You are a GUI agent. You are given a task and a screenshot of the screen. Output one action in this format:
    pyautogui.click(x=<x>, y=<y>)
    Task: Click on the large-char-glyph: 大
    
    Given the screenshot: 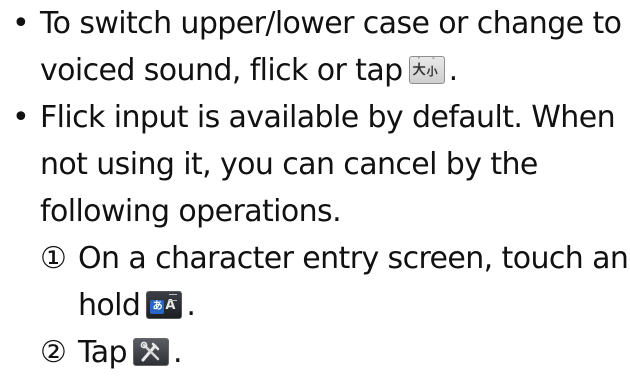 What is the action you would take?
    pyautogui.click(x=419, y=70)
    